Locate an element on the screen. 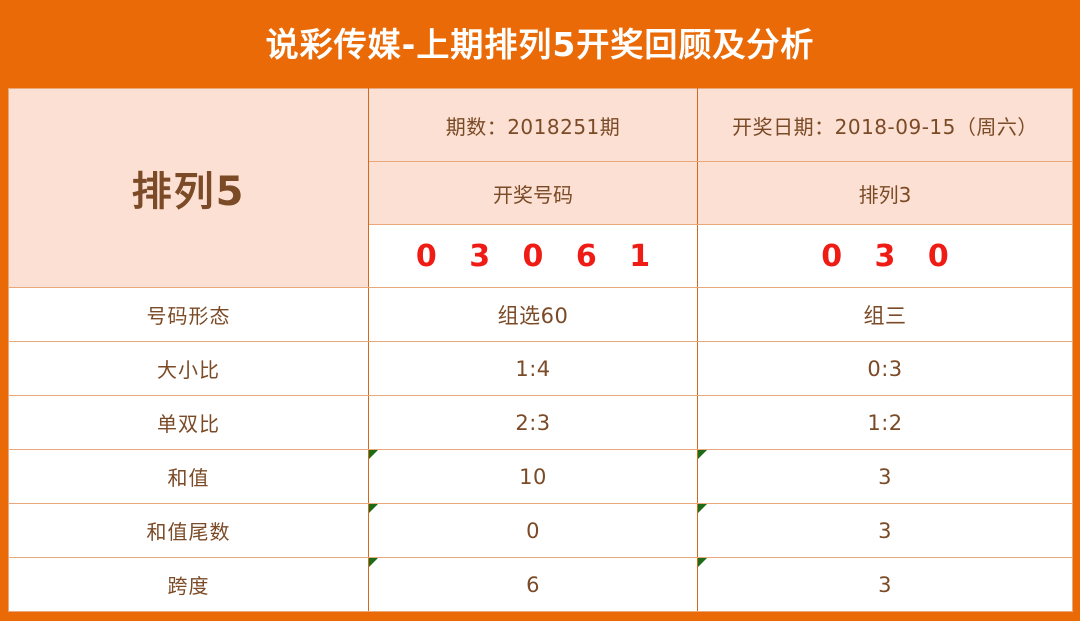 This screenshot has width=1080, height=621. row-p5-value-cell: 6 is located at coordinates (533, 584).